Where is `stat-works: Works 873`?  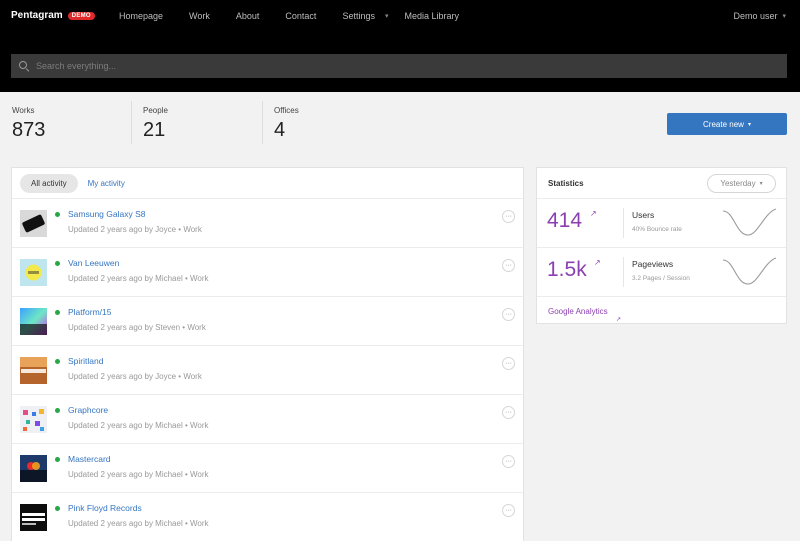
stat-works: Works 873 is located at coordinates (28, 124).